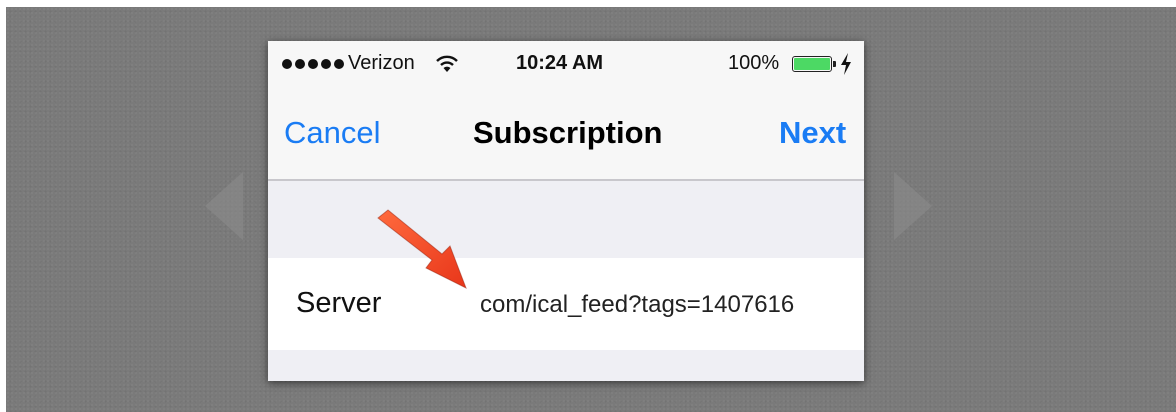 Image resolution: width=1176 pixels, height=412 pixels. I want to click on server-field-row: Server com/ical_feed?tags=1407616, so click(566, 304).